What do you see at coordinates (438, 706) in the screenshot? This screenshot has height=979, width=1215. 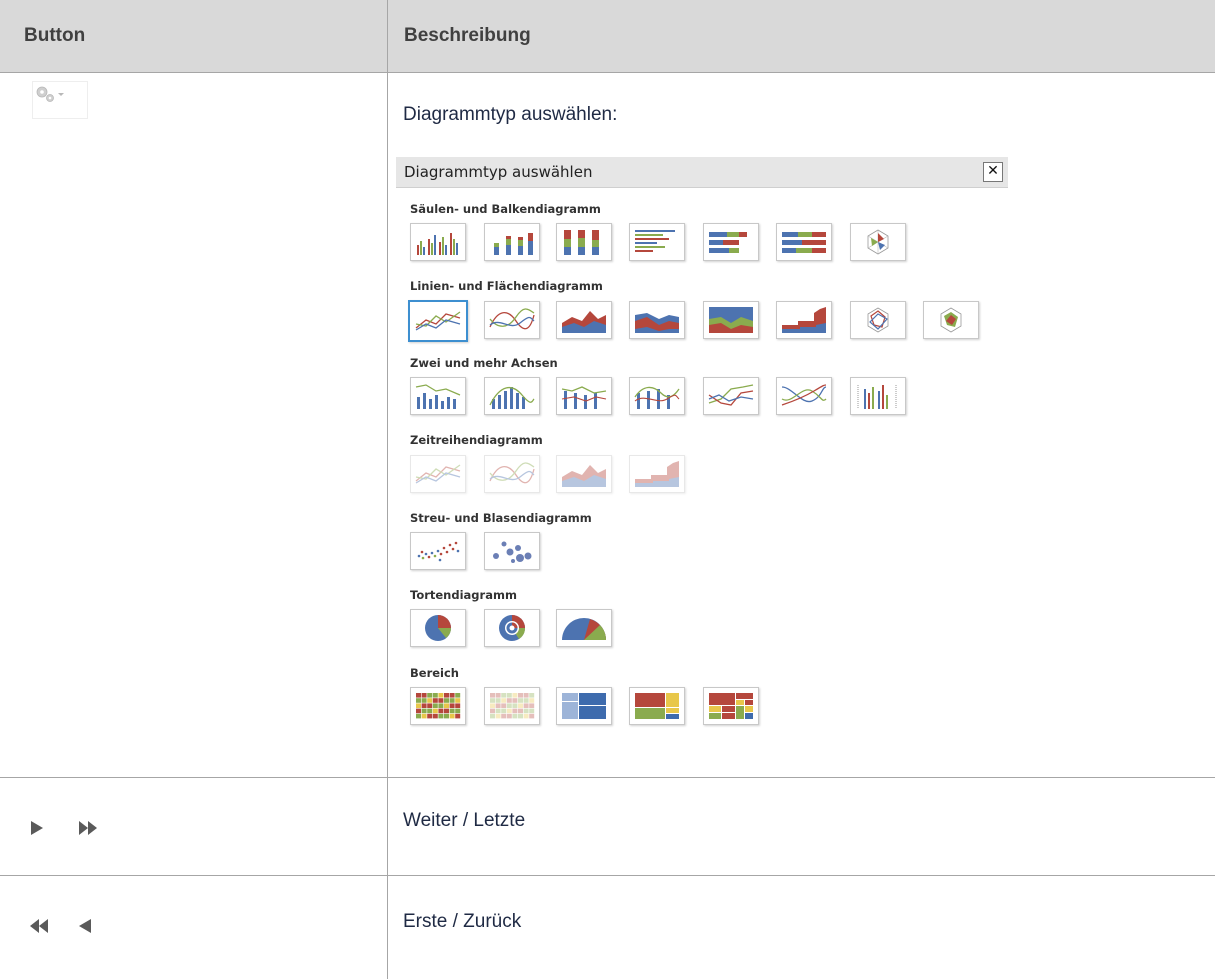 I see `heatmap-icon` at bounding box center [438, 706].